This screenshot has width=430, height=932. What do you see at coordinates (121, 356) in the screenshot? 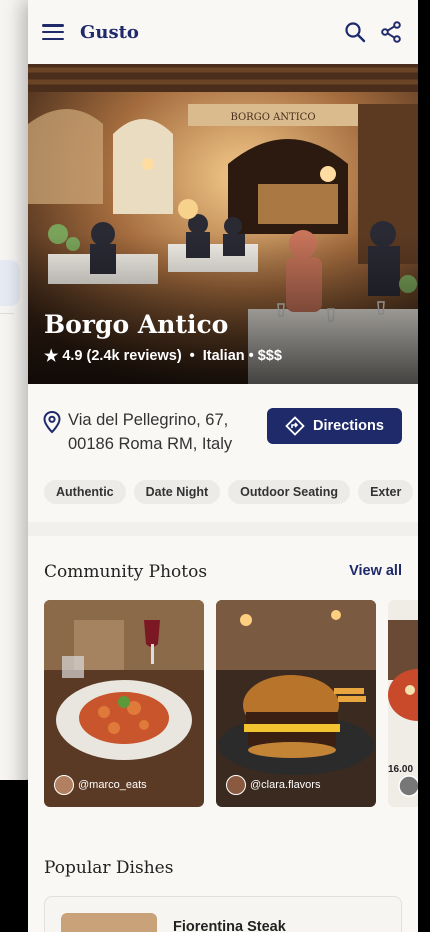
I see `rating-text: 4.9 (2.4k reviews)` at bounding box center [121, 356].